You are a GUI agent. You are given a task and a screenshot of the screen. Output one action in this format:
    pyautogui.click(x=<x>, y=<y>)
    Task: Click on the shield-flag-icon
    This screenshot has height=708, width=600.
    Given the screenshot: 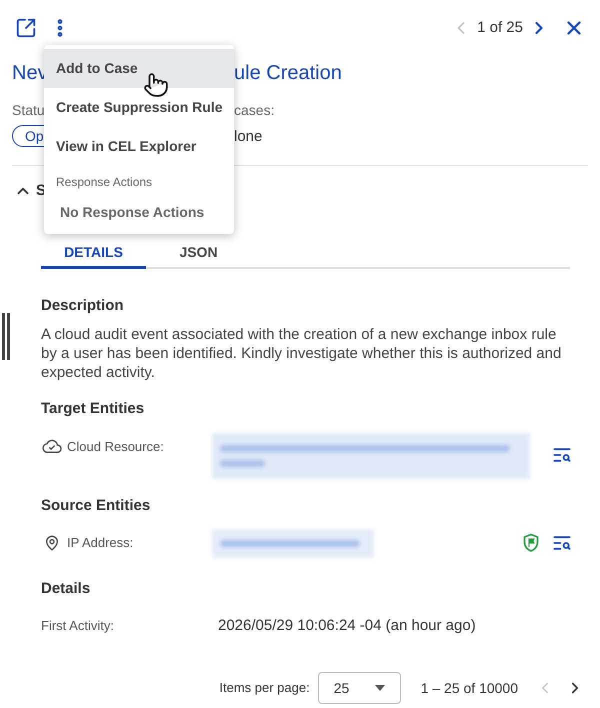 What is the action you would take?
    pyautogui.click(x=531, y=543)
    